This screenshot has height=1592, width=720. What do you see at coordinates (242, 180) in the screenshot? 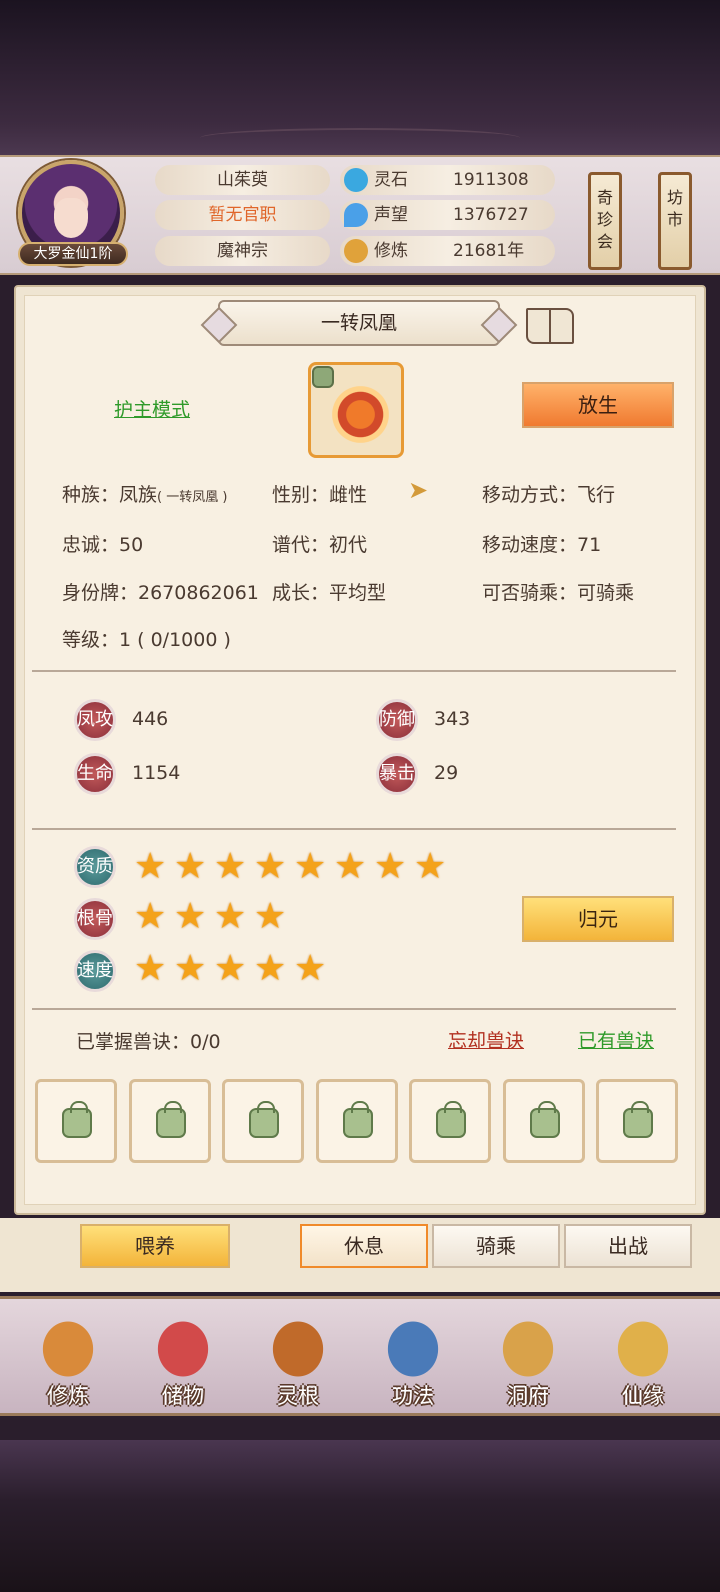
I see `player-name: 山茱萸` at bounding box center [242, 180].